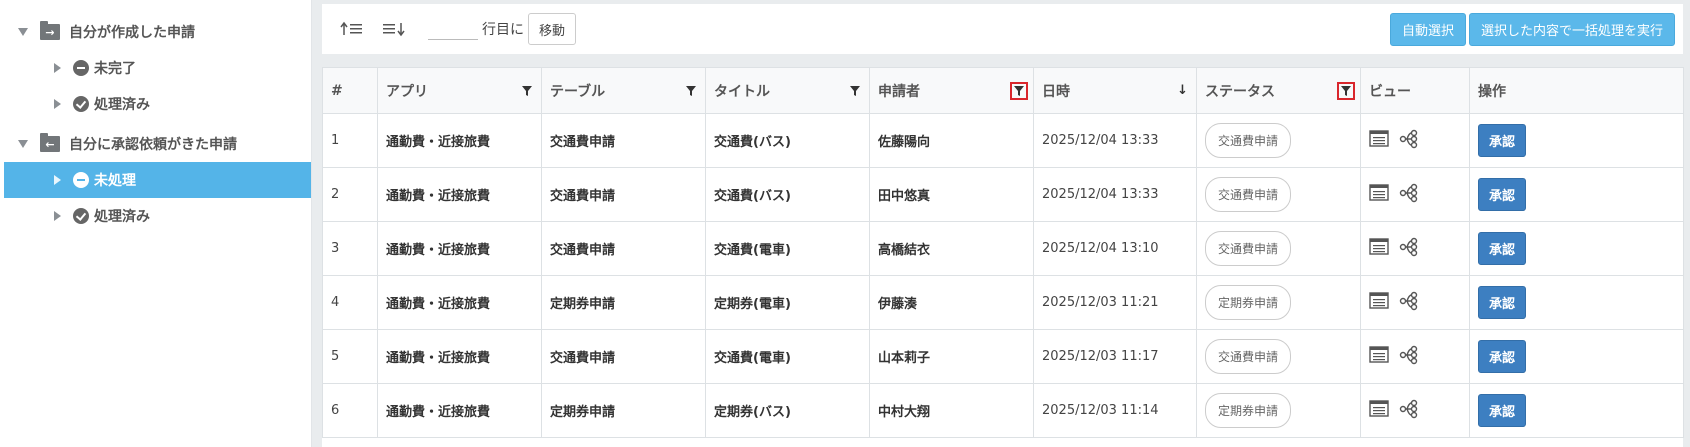  What do you see at coordinates (395, 29) in the screenshot?
I see `sort-descending-icon` at bounding box center [395, 29].